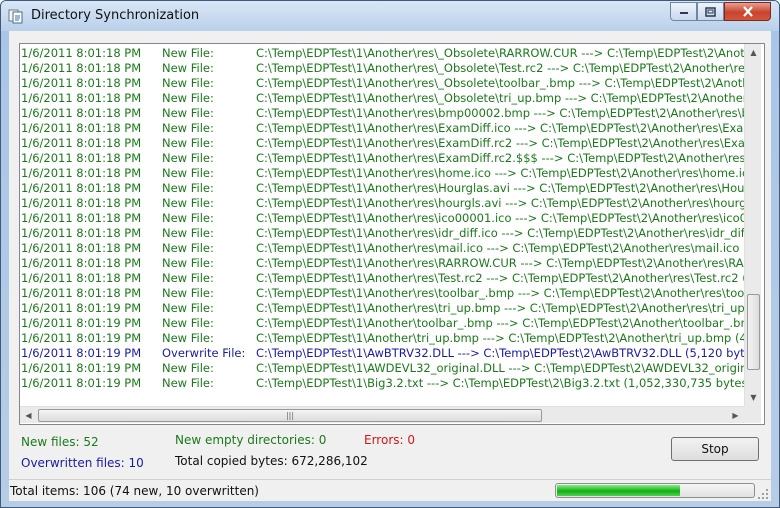 This screenshot has height=508, width=780. Describe the element at coordinates (683, 11) in the screenshot. I see `minimize-button` at that location.